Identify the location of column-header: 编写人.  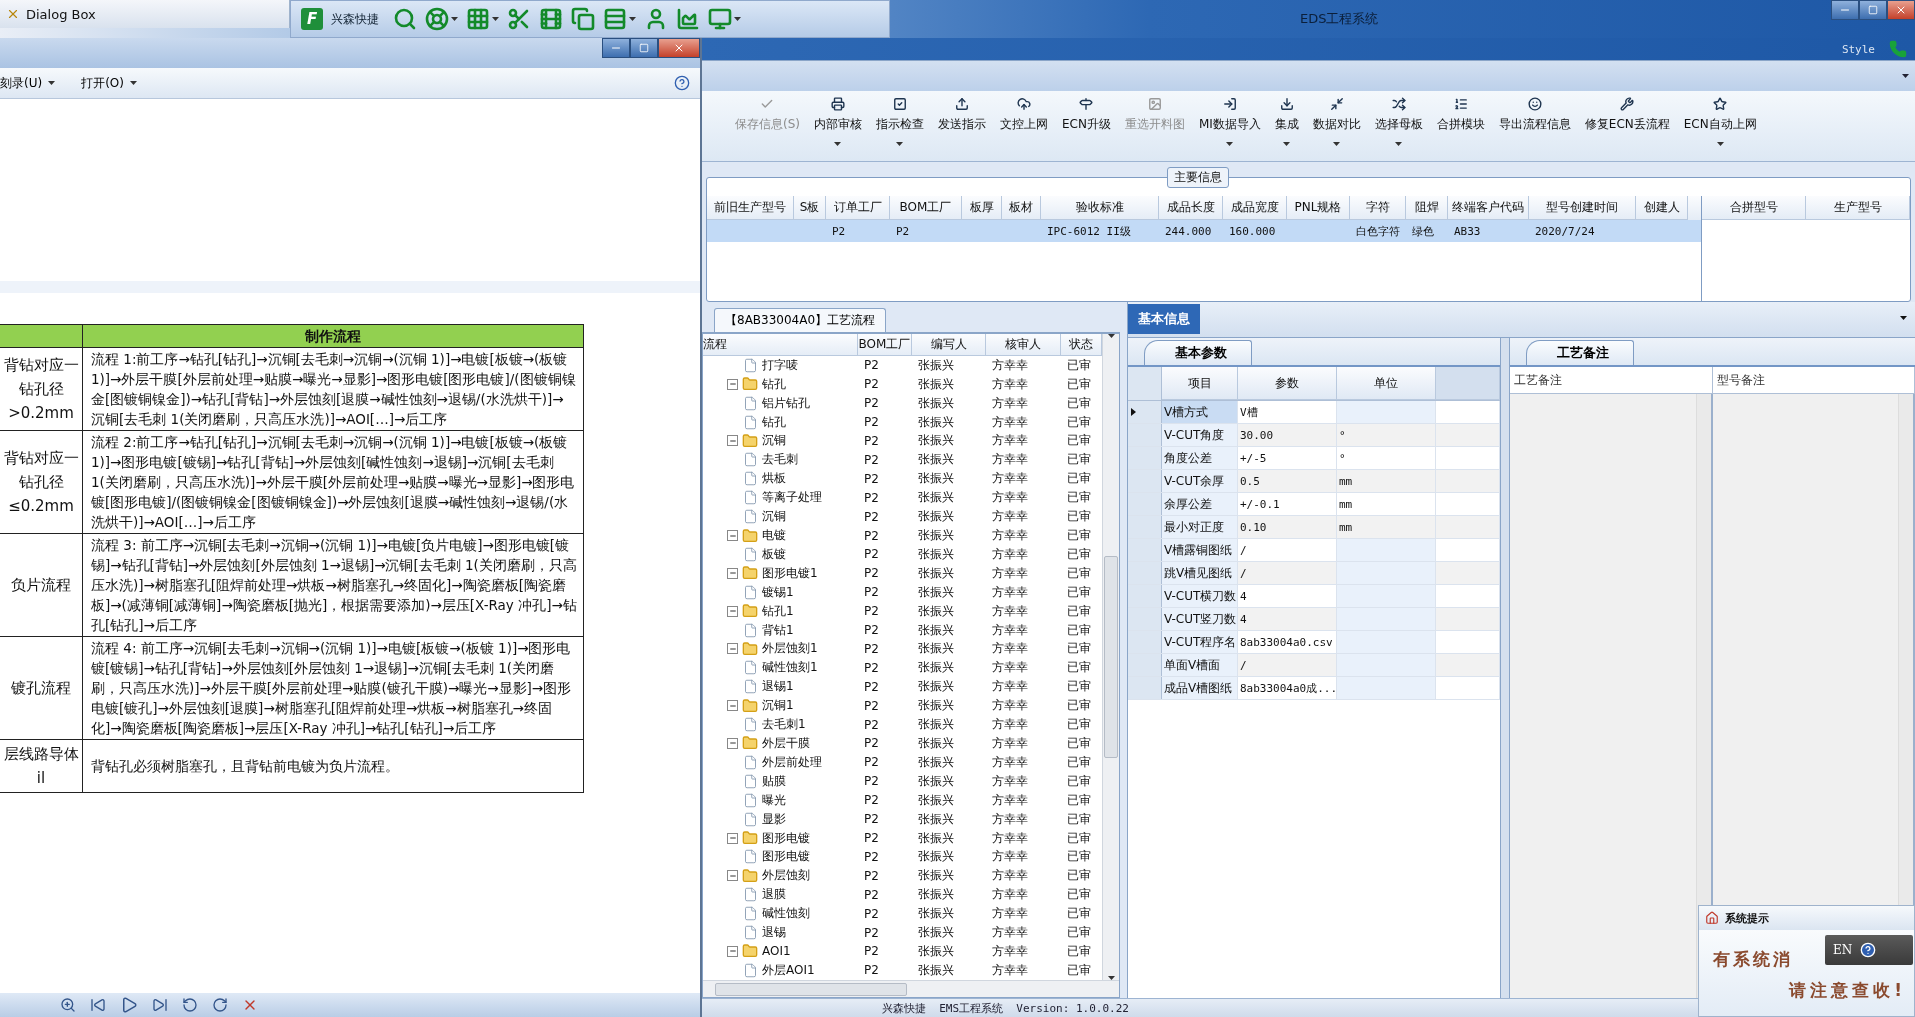
(949, 345).